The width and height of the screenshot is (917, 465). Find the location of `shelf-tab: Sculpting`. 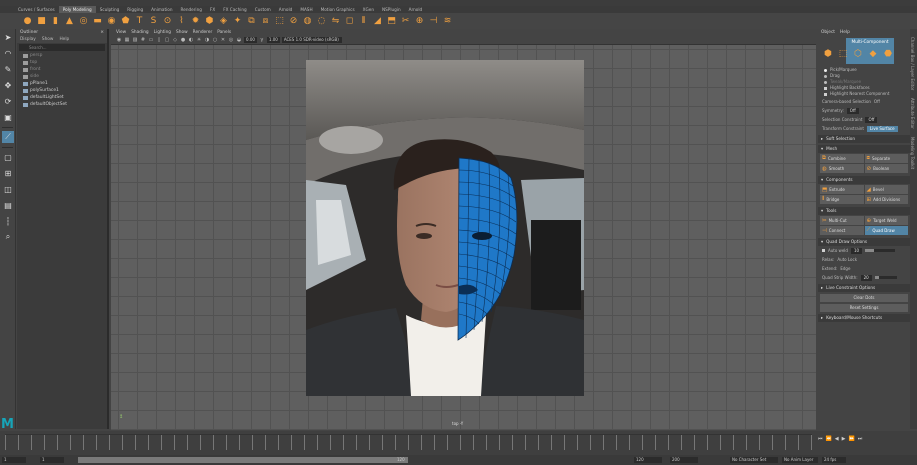

shelf-tab: Sculpting is located at coordinates (110, 9).